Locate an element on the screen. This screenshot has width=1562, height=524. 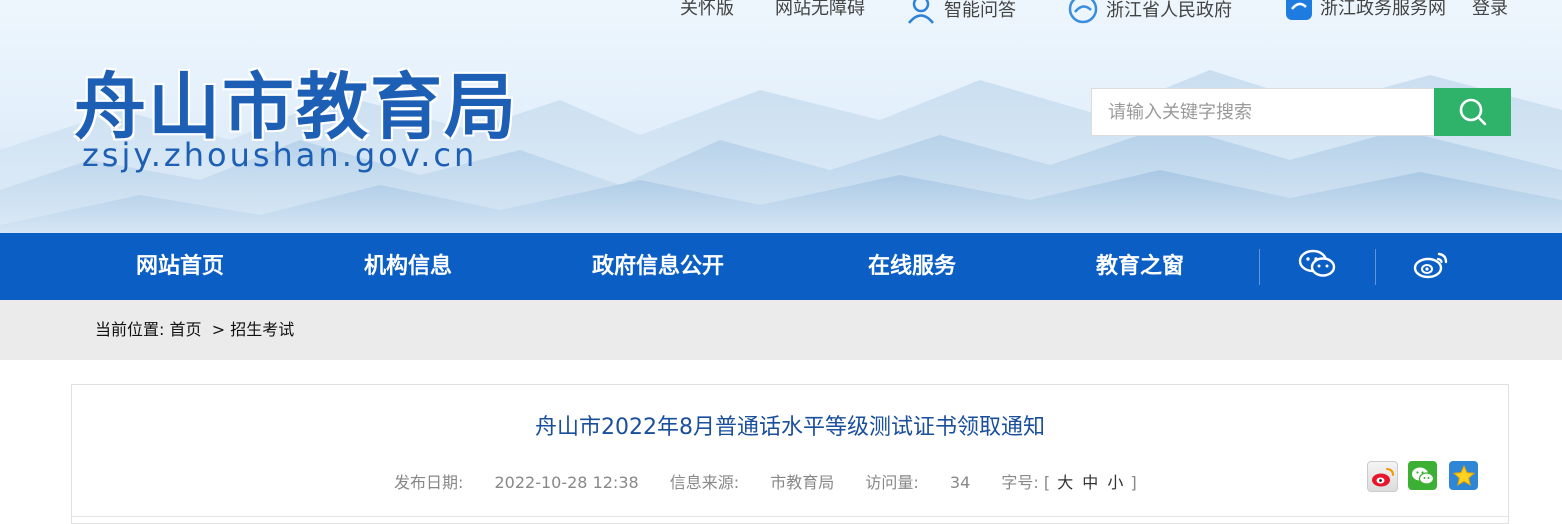
zhejiang-service-link: 浙江政务服务网 is located at coordinates (1366, 10).